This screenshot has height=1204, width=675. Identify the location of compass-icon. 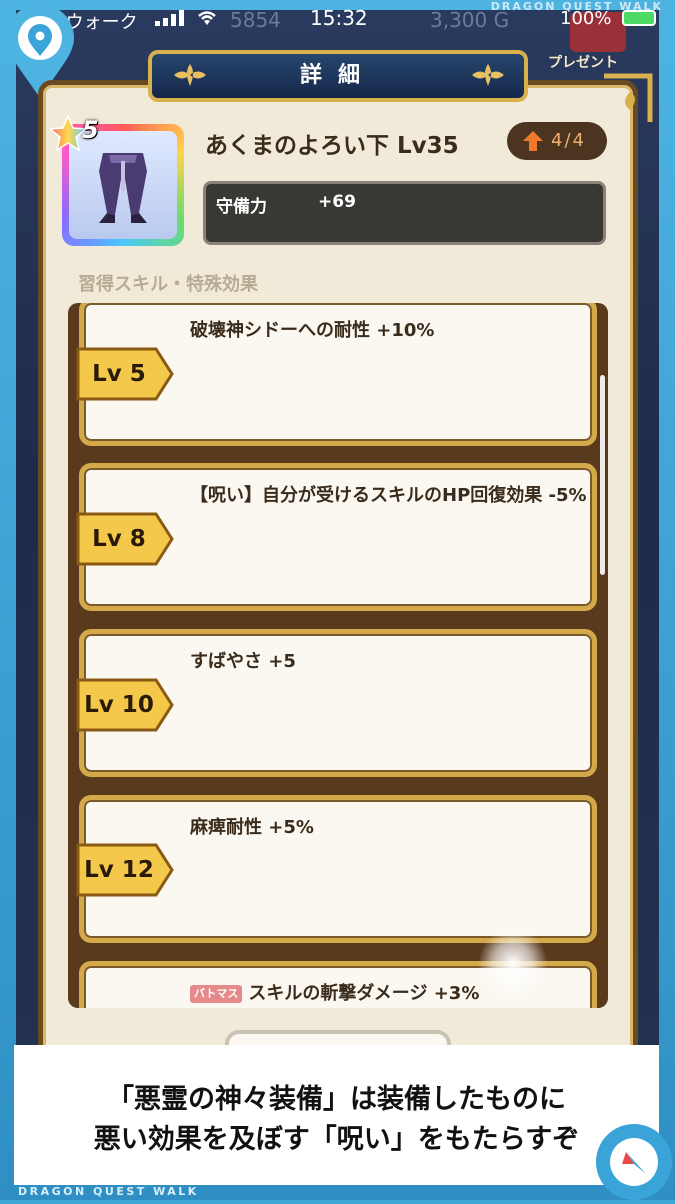
(634, 1162).